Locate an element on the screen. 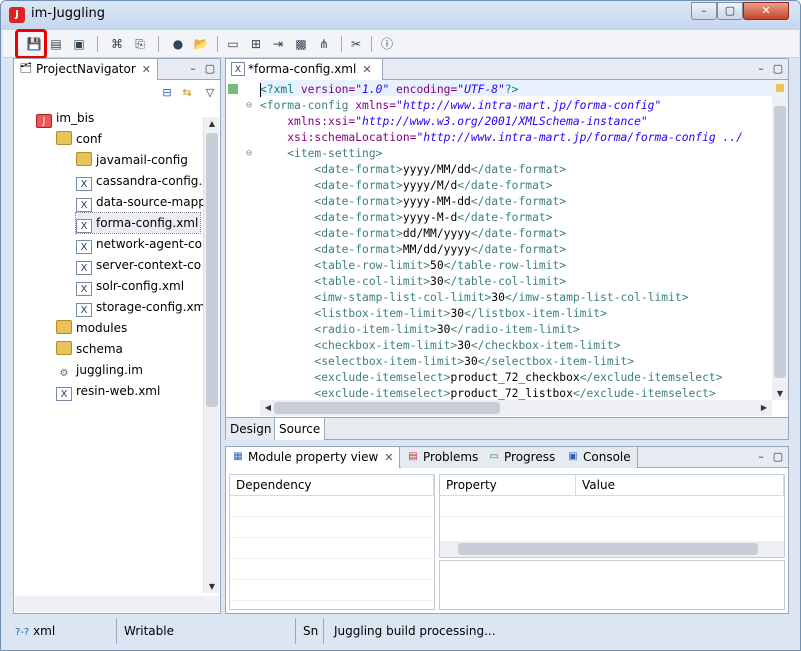  property-header: Property is located at coordinates (508, 485).